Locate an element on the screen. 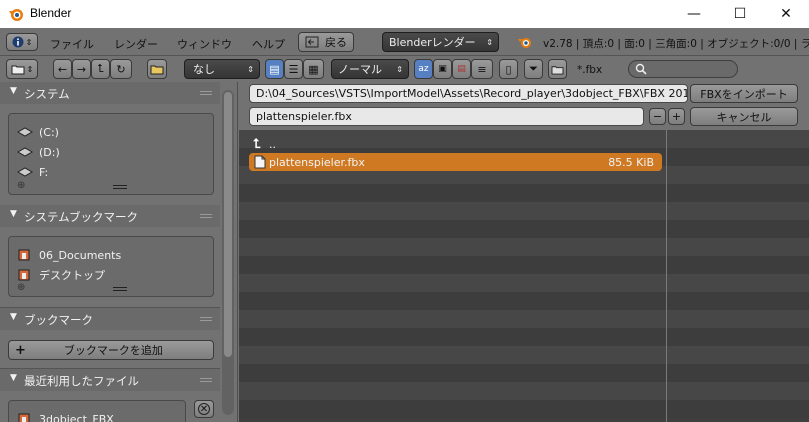 This screenshot has height=422, width=809. sidebar-scrollbar-thumb is located at coordinates (228, 224).